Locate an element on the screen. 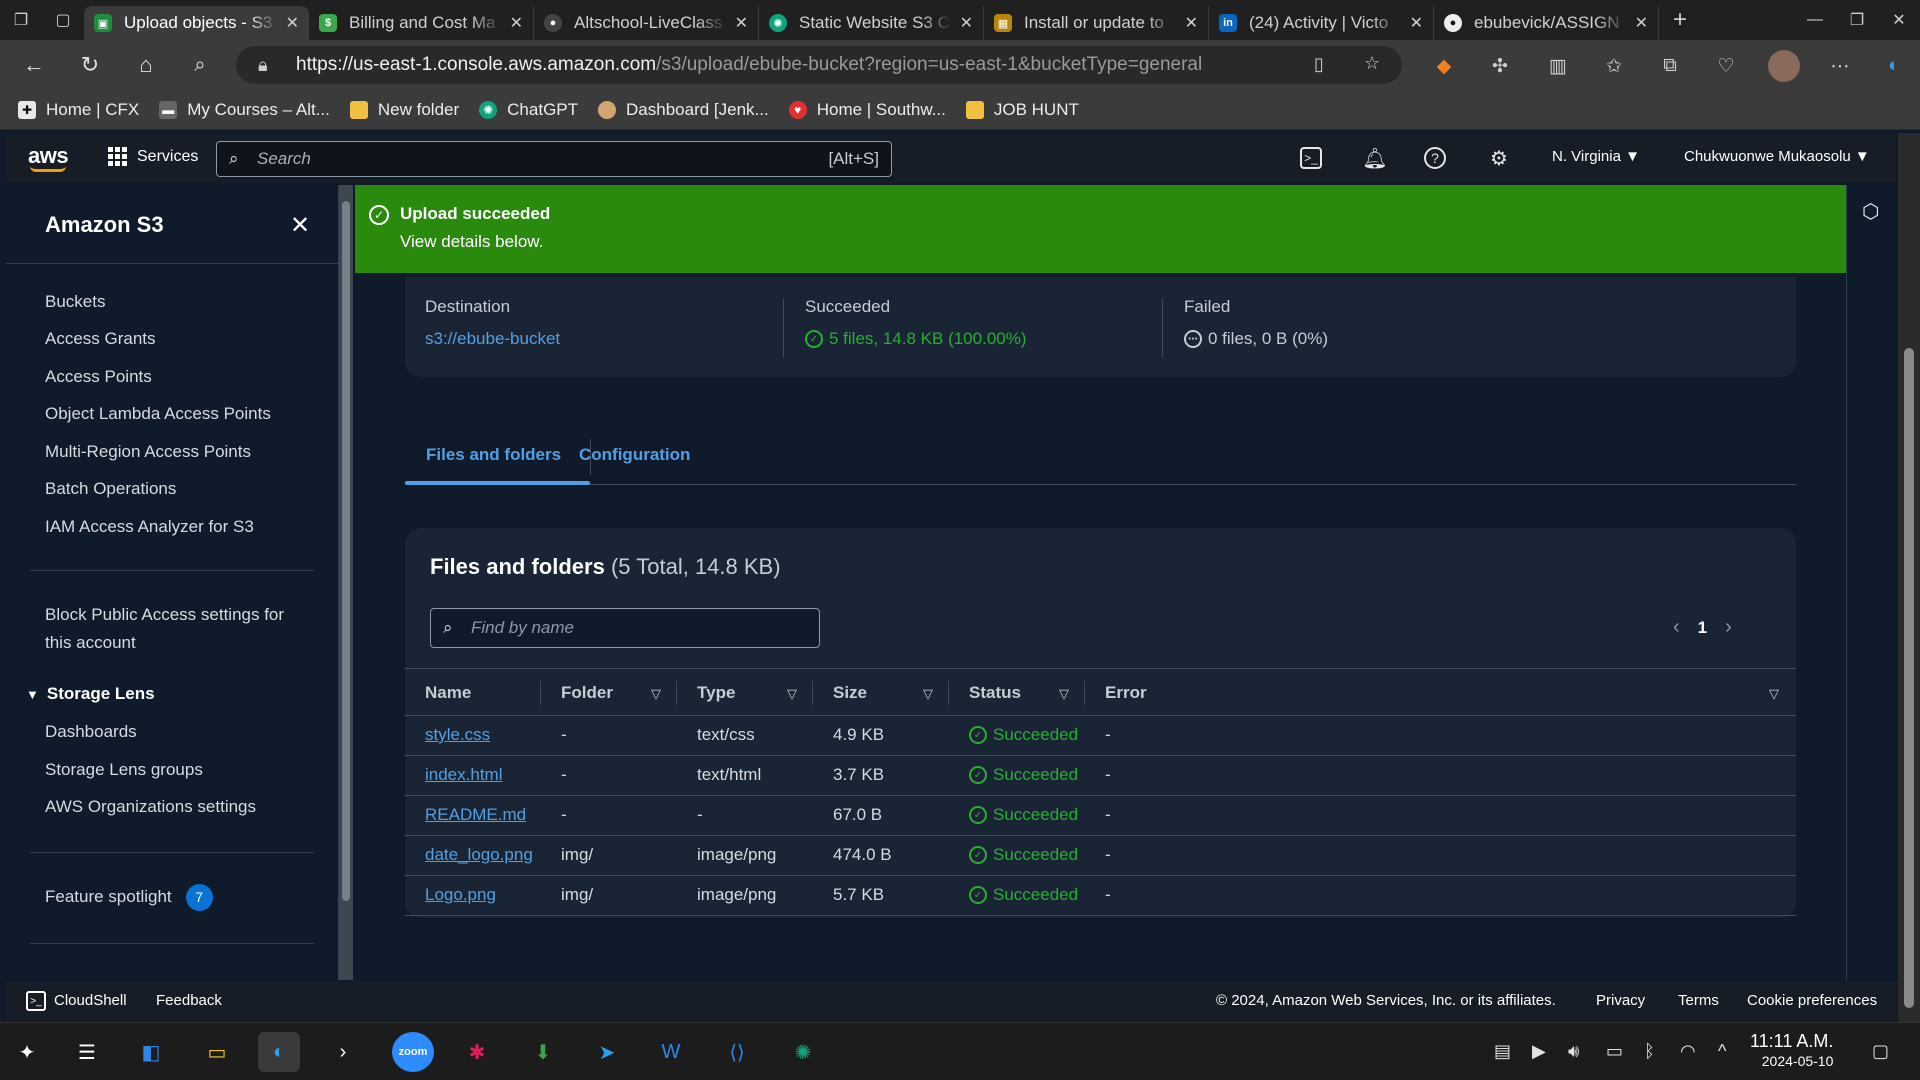  table-row: Logo.png img/image/png 5.7 KB ✓ Succeeded - is located at coordinates (1100, 896).